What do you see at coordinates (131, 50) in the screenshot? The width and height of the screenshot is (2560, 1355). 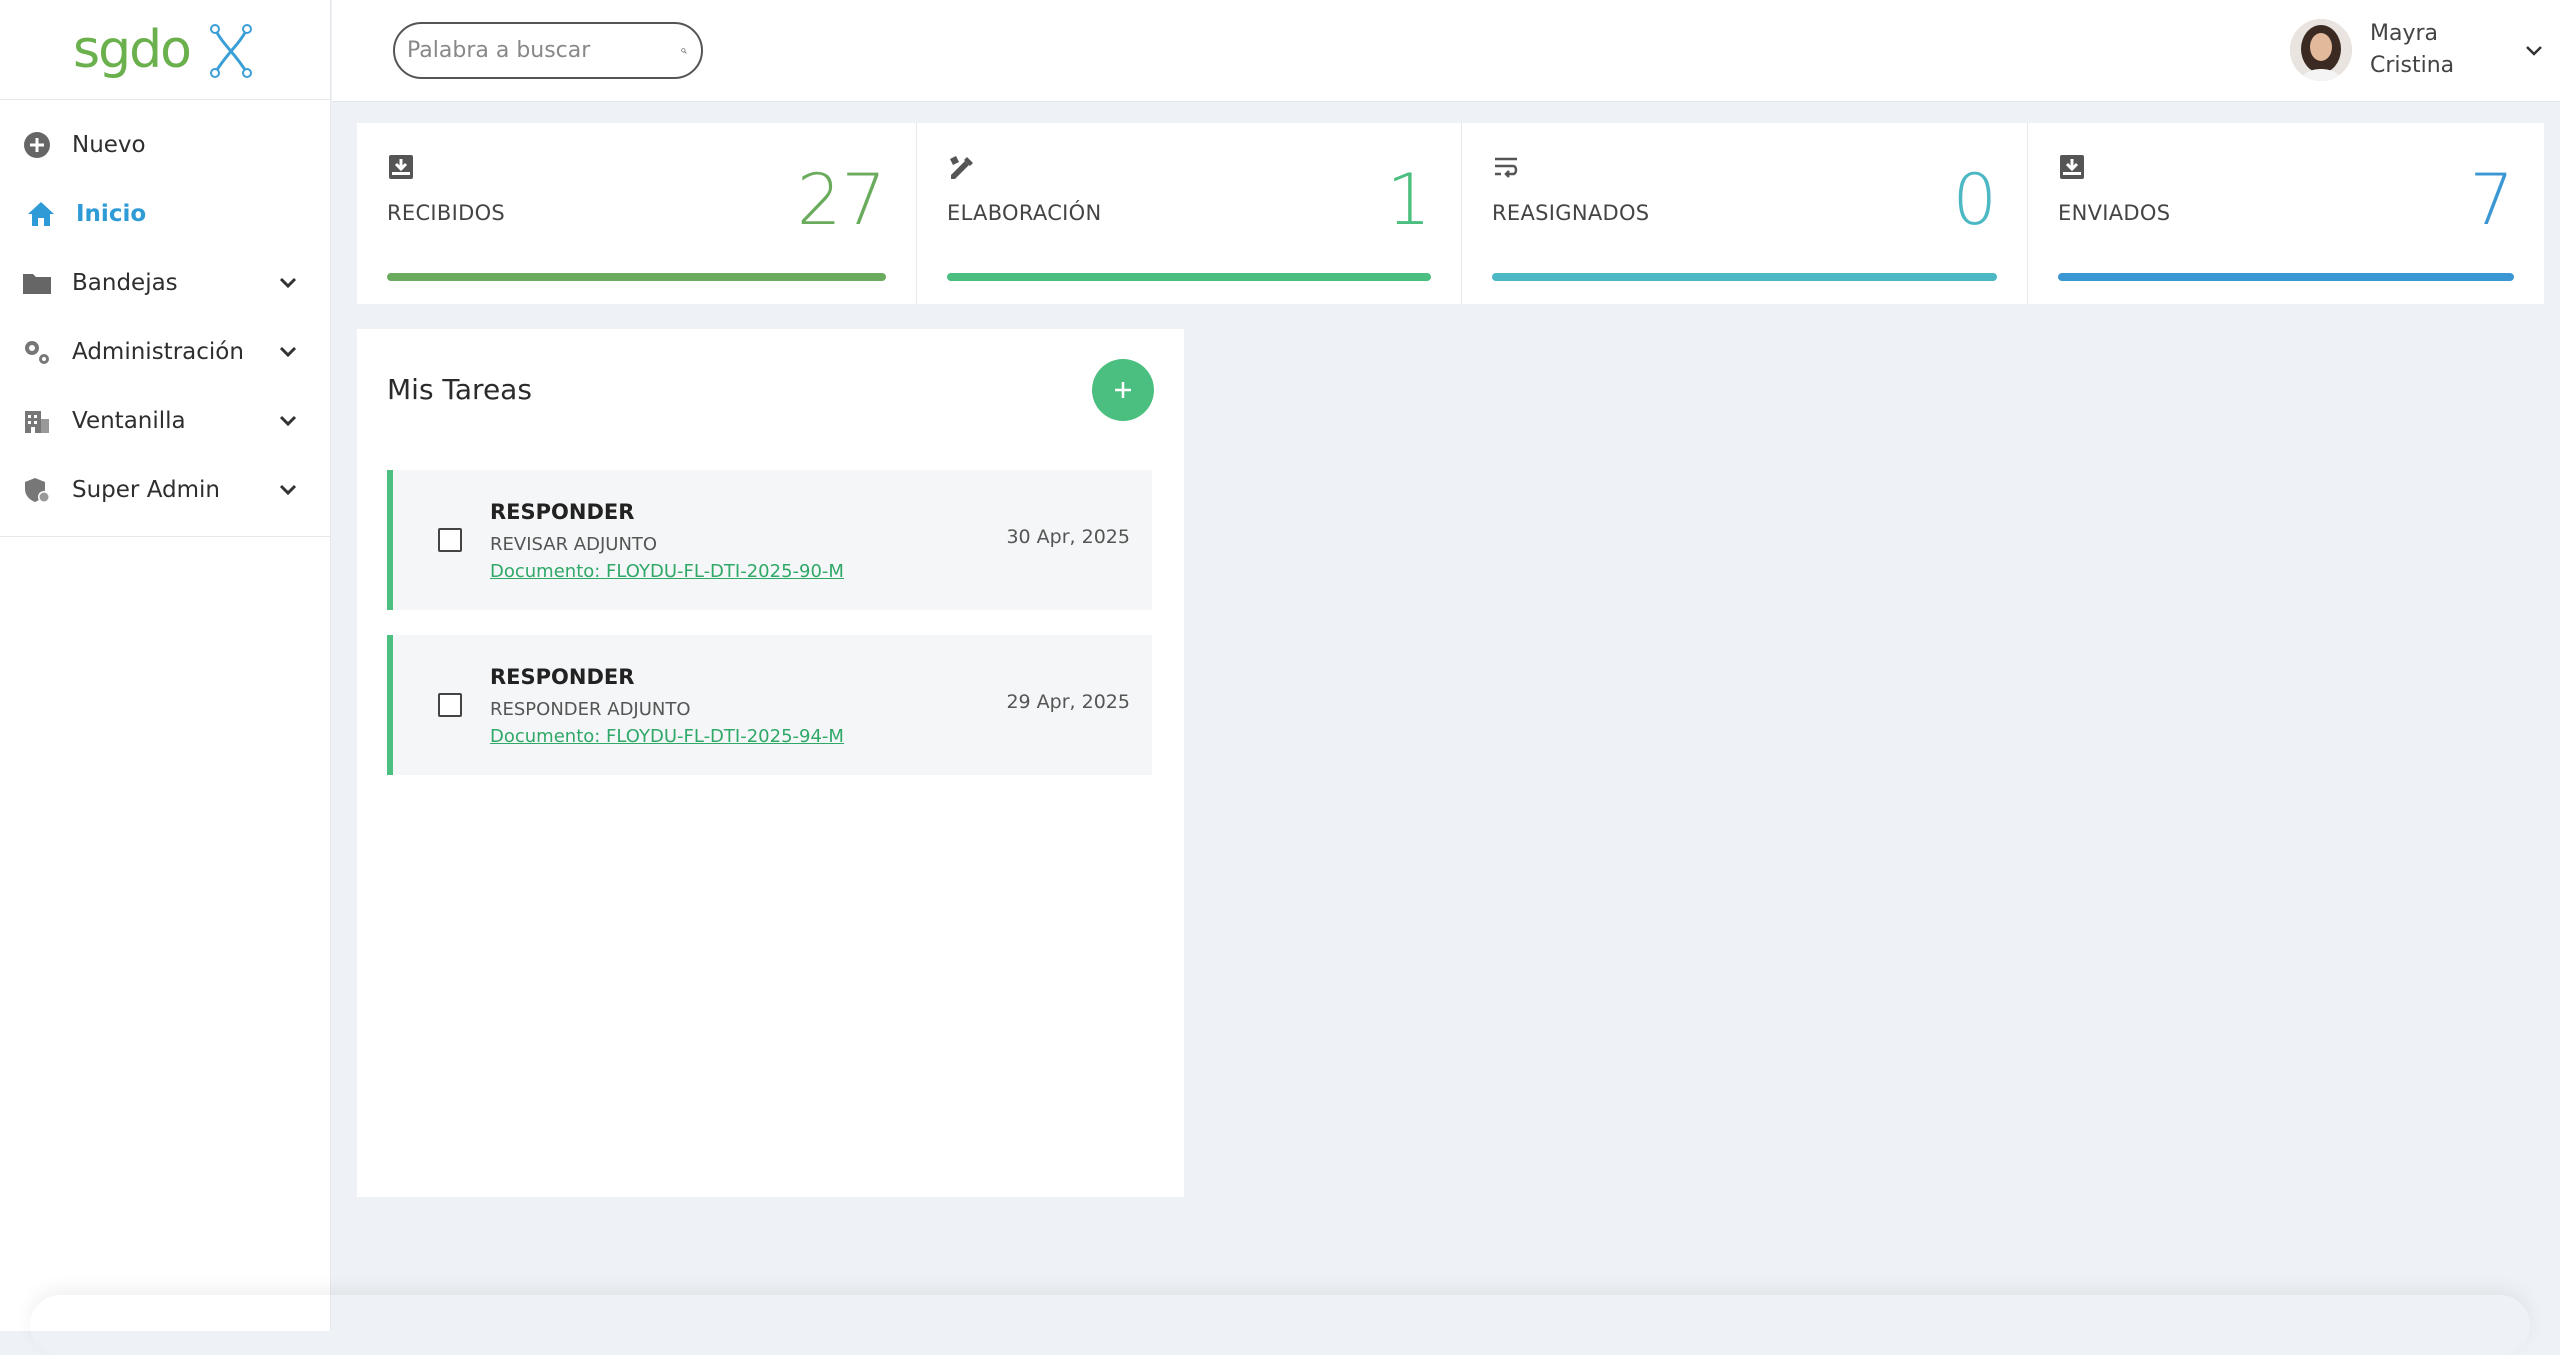 I see `svg-text: sgdo` at bounding box center [131, 50].